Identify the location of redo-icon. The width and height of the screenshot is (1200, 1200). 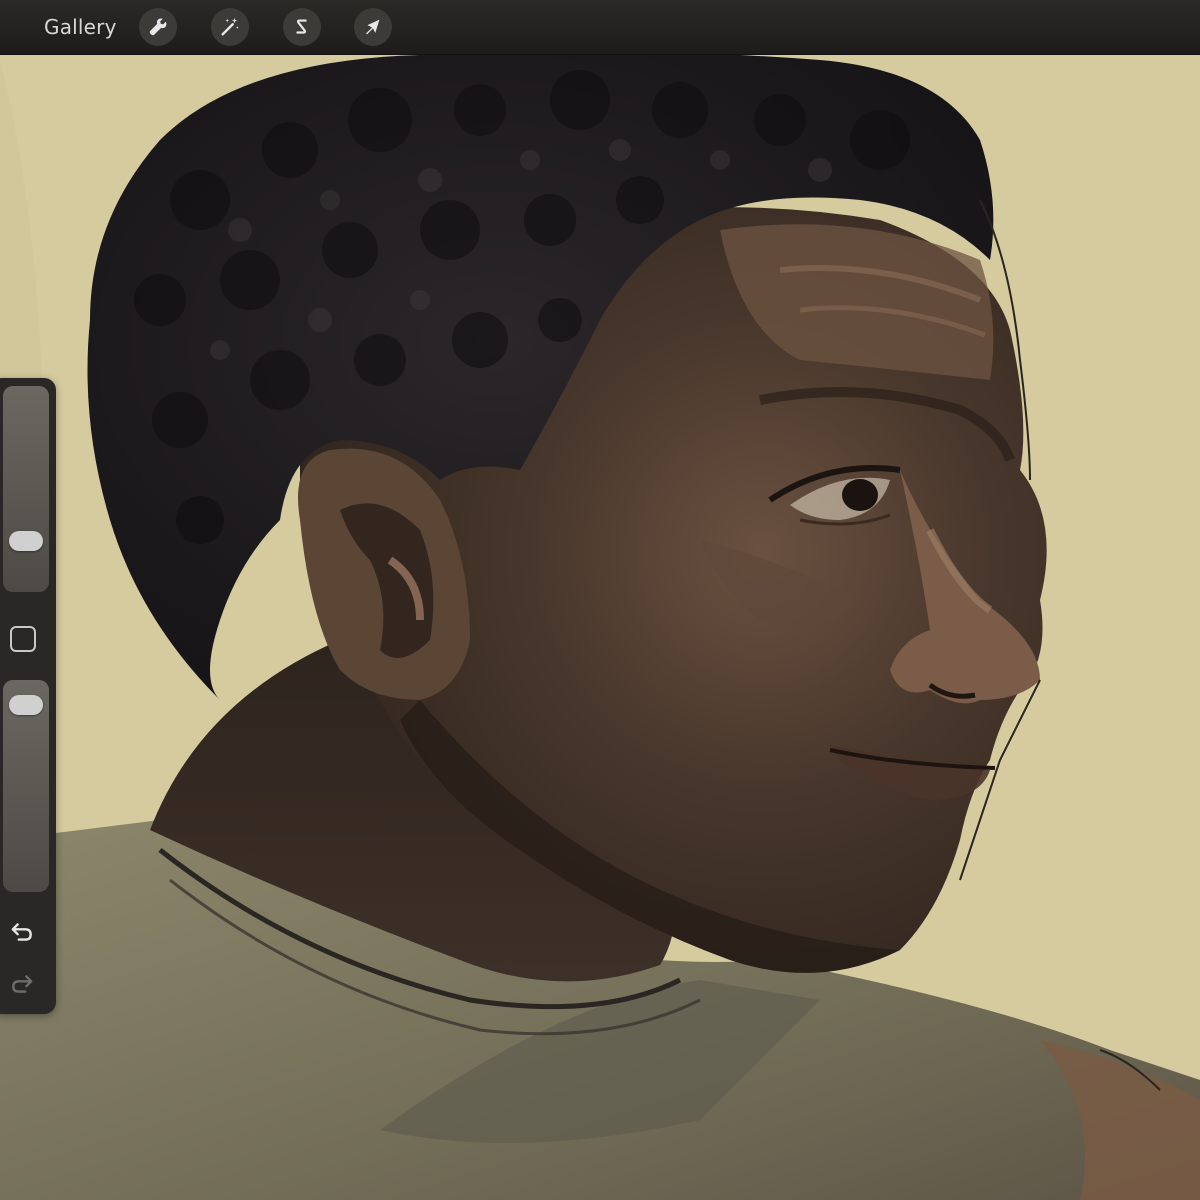
(22, 984).